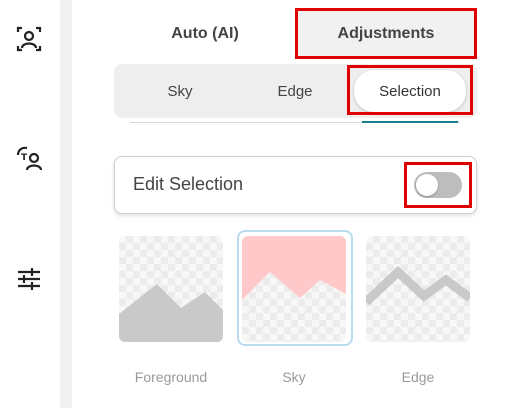 This screenshot has height=408, width=509. Describe the element at coordinates (386, 34) in the screenshot. I see `tab-adjustments: Adjustments` at that location.